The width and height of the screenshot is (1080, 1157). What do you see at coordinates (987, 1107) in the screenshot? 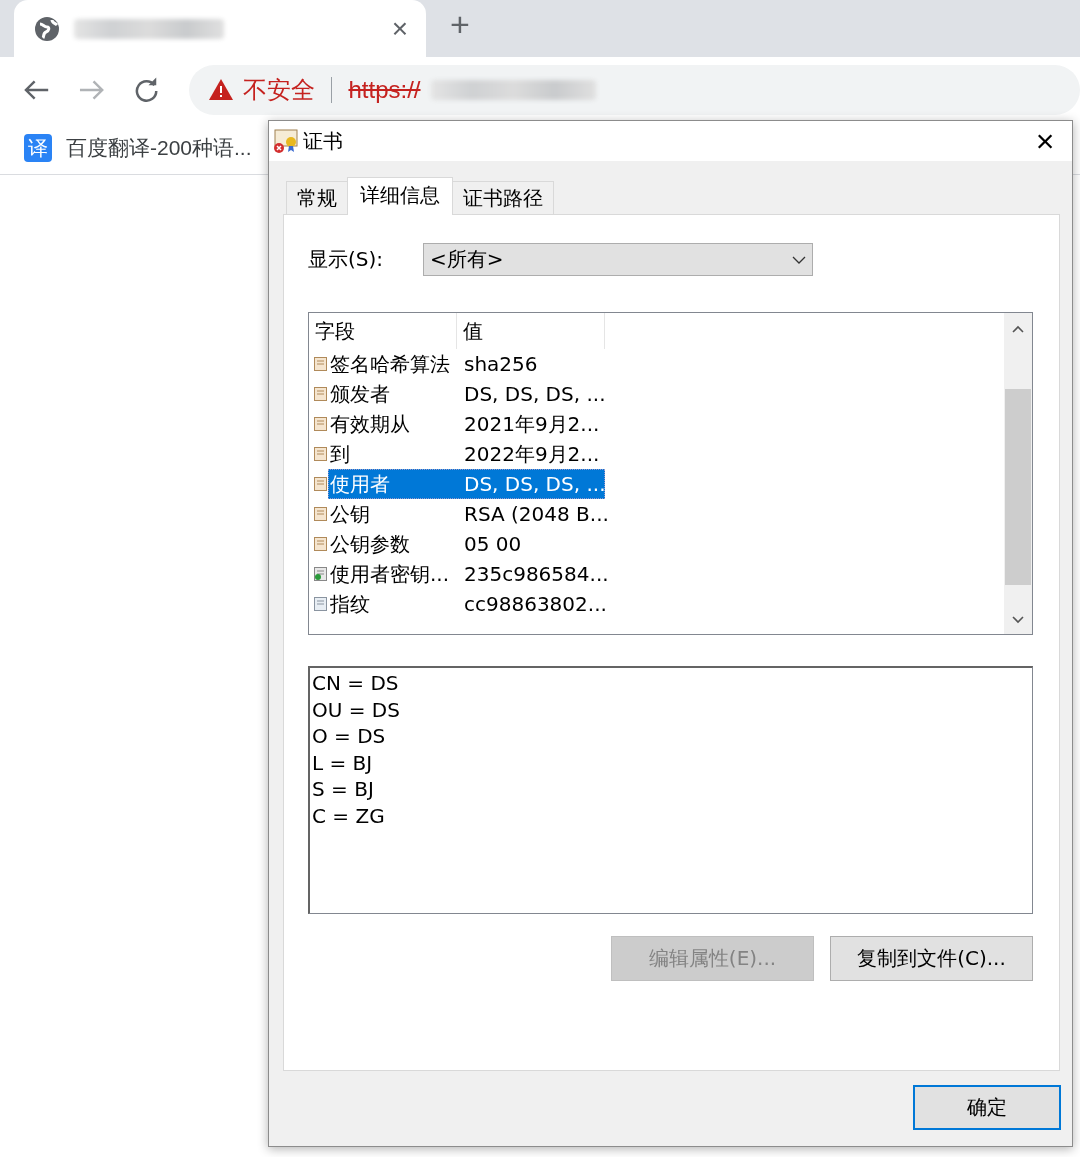
I see `ok-button: 确定` at bounding box center [987, 1107].